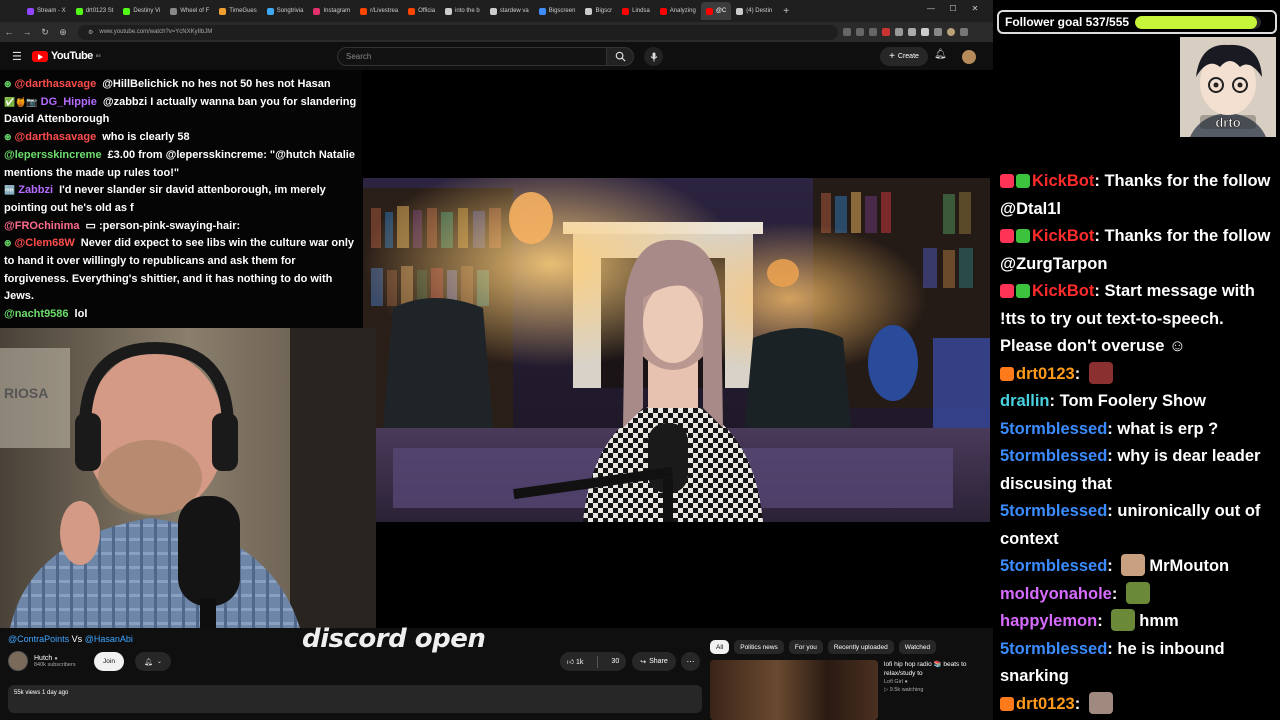 This screenshot has height=720, width=1280. I want to click on browser-tab: Songtrivia, so click(285, 11).